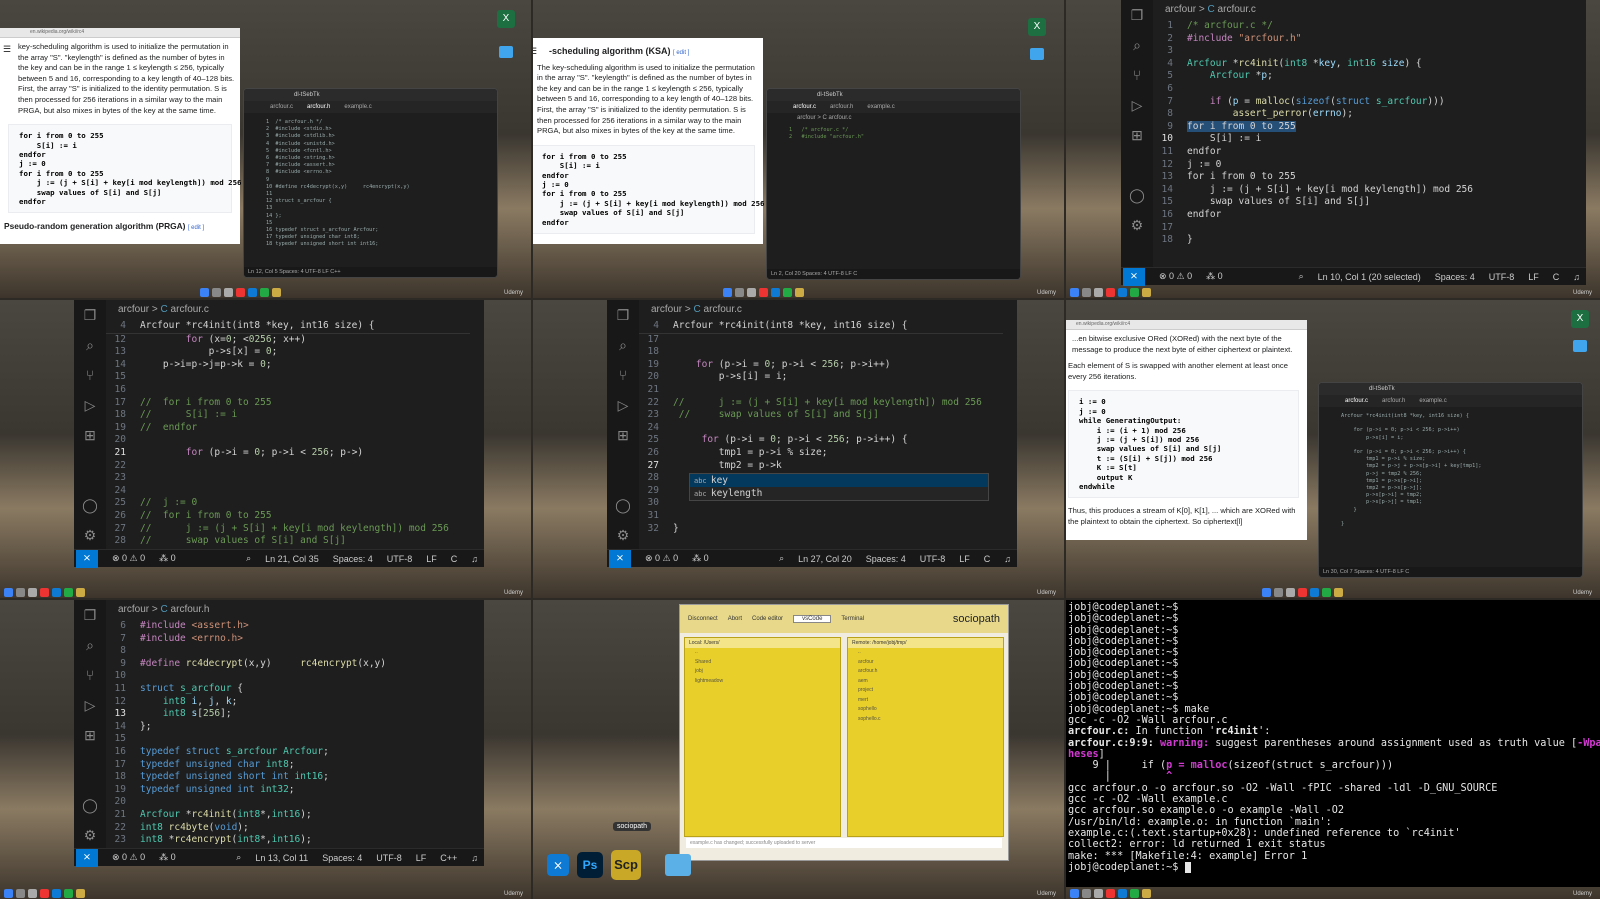 This screenshot has width=1600, height=899. What do you see at coordinates (558, 865) in the screenshot?
I see `vscode-dock-icon: ⨯` at bounding box center [558, 865].